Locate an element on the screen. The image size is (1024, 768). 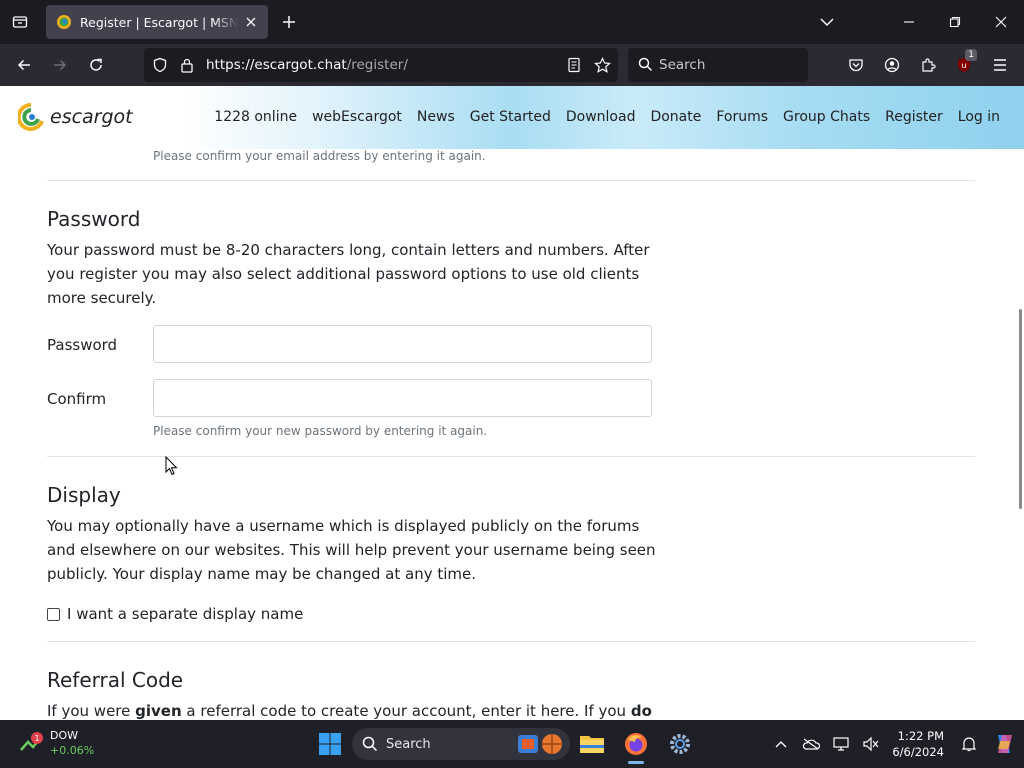
taskbar-search: Search is located at coordinates (461, 744).